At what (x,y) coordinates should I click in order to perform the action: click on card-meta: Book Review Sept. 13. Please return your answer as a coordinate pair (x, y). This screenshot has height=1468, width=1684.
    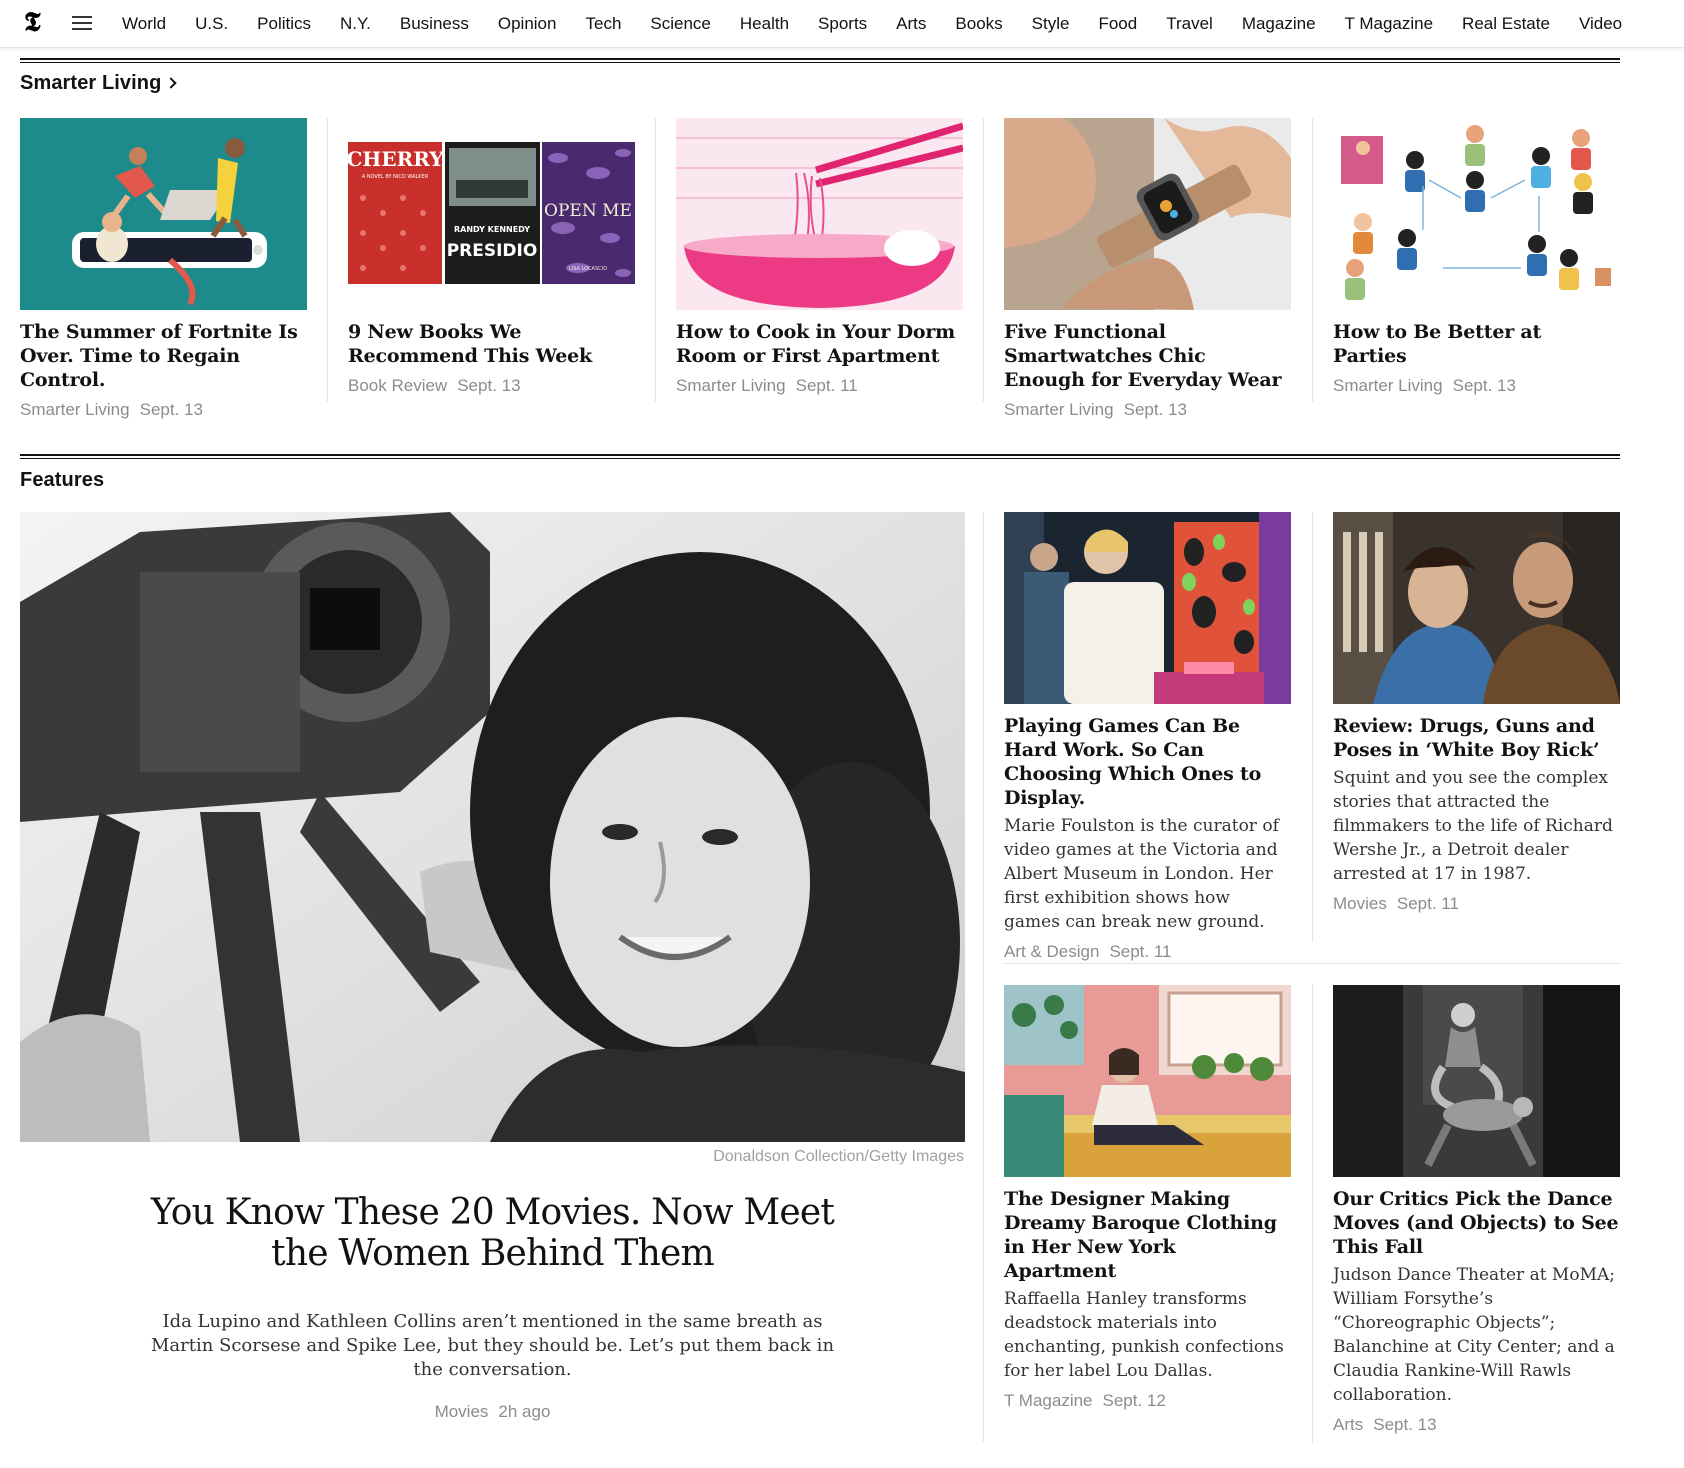
    Looking at the image, I should click on (491, 386).